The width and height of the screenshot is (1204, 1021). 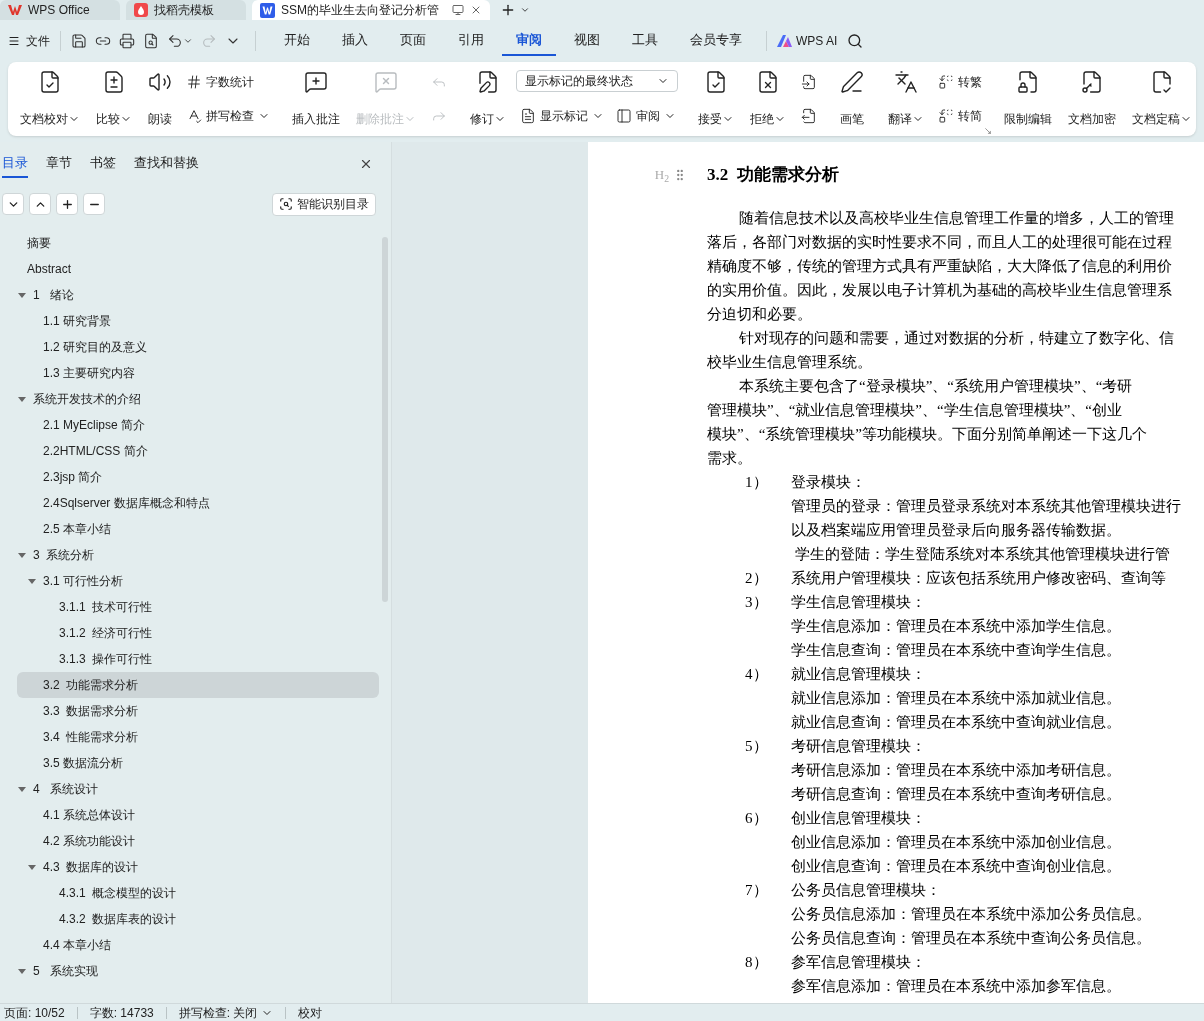 What do you see at coordinates (198, 607) in the screenshot?
I see `toc-item: 3.1.1 技术可行性` at bounding box center [198, 607].